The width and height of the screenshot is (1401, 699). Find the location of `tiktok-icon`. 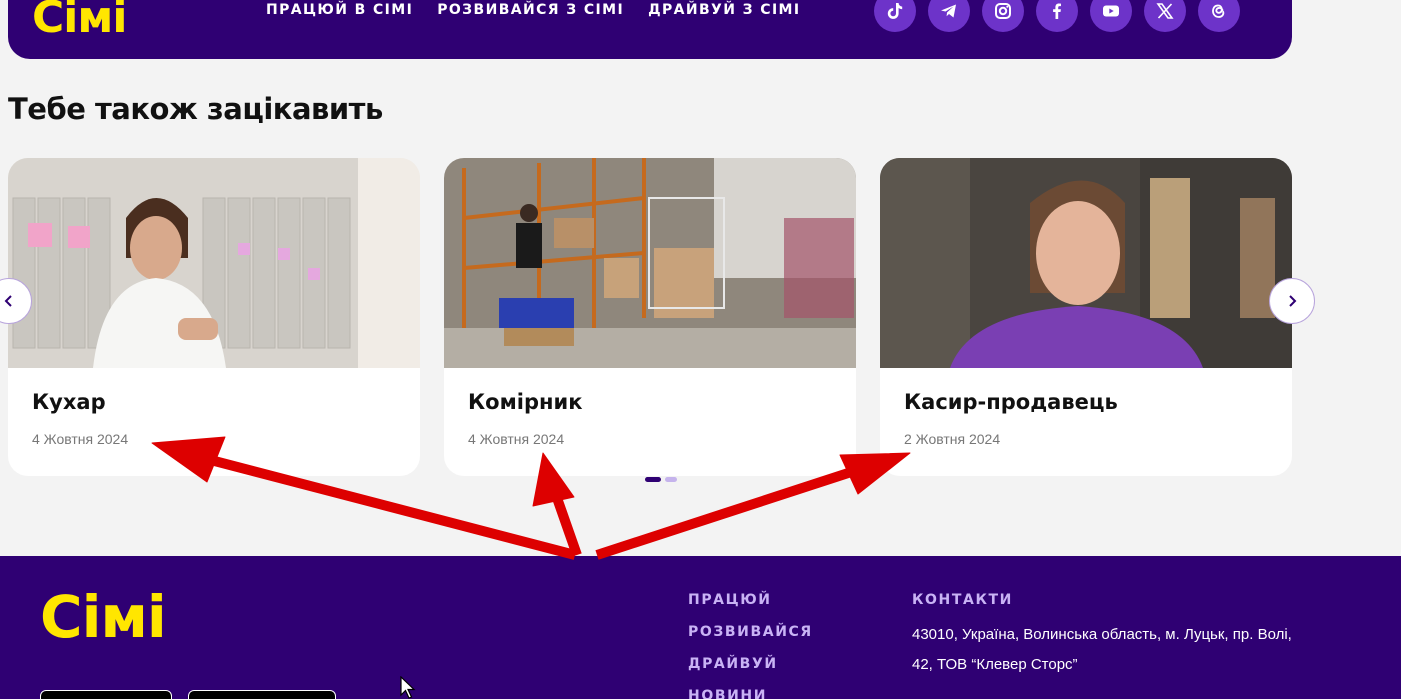

tiktok-icon is located at coordinates (895, 16).